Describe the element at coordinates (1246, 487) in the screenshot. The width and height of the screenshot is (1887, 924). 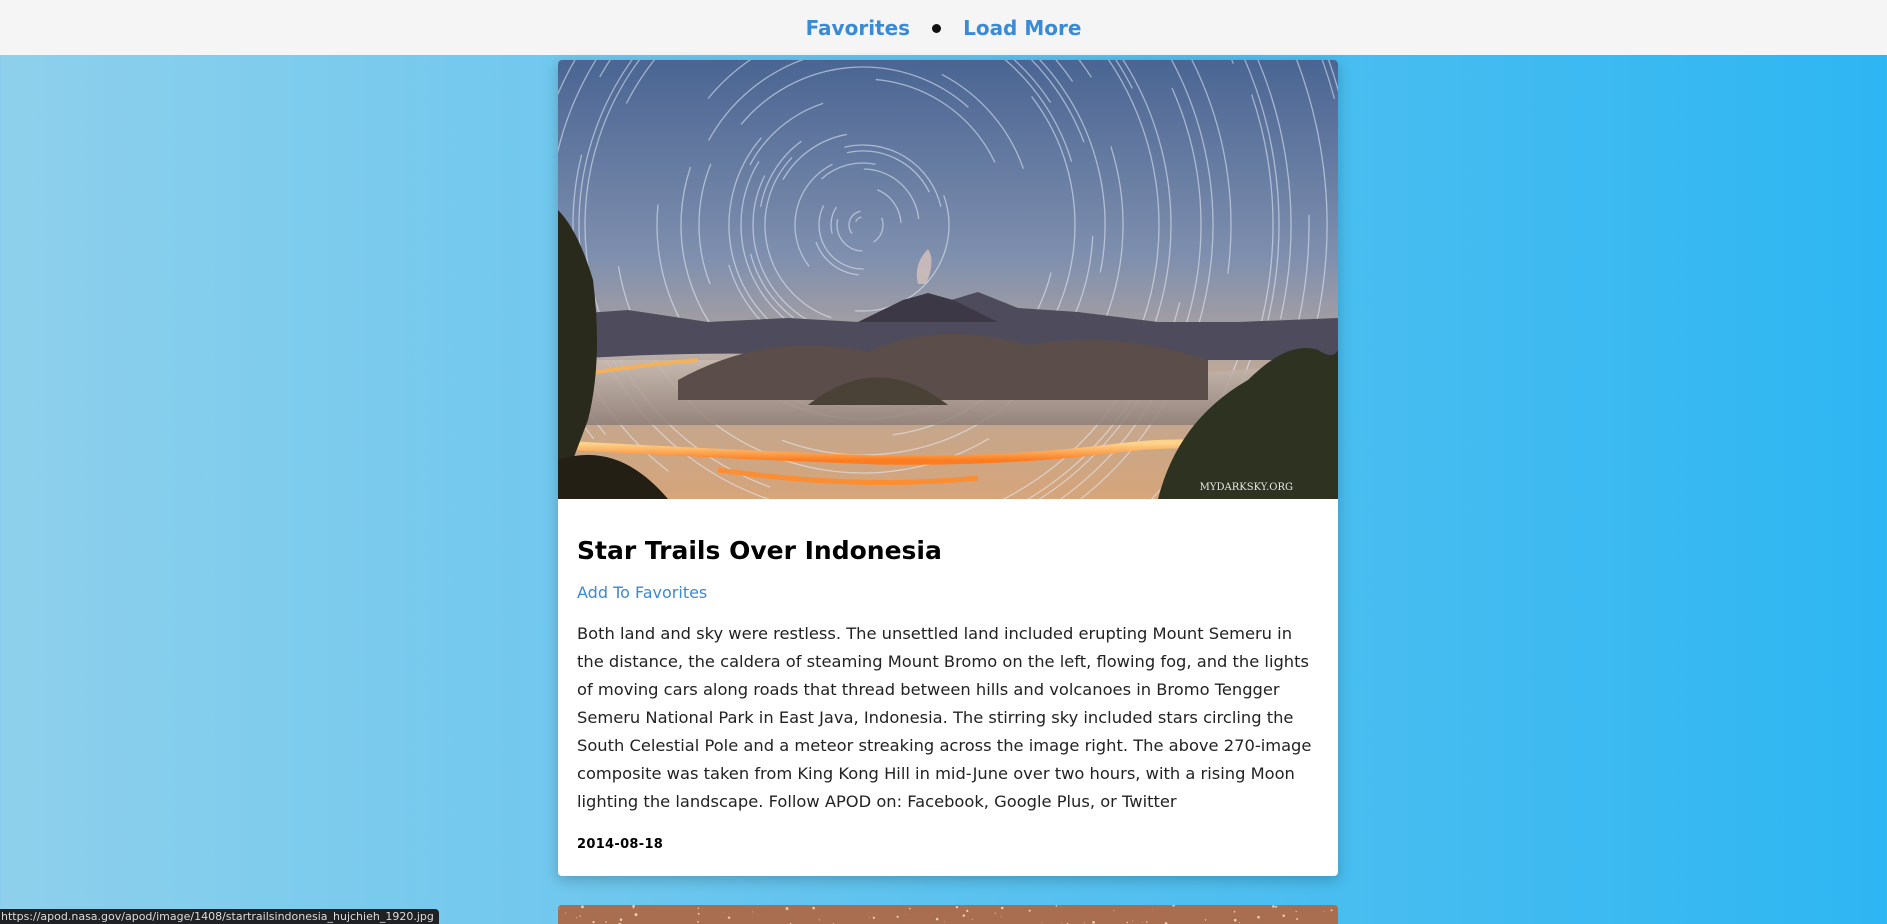
I see `image-credit: MYDARKSKY.ORG` at that location.